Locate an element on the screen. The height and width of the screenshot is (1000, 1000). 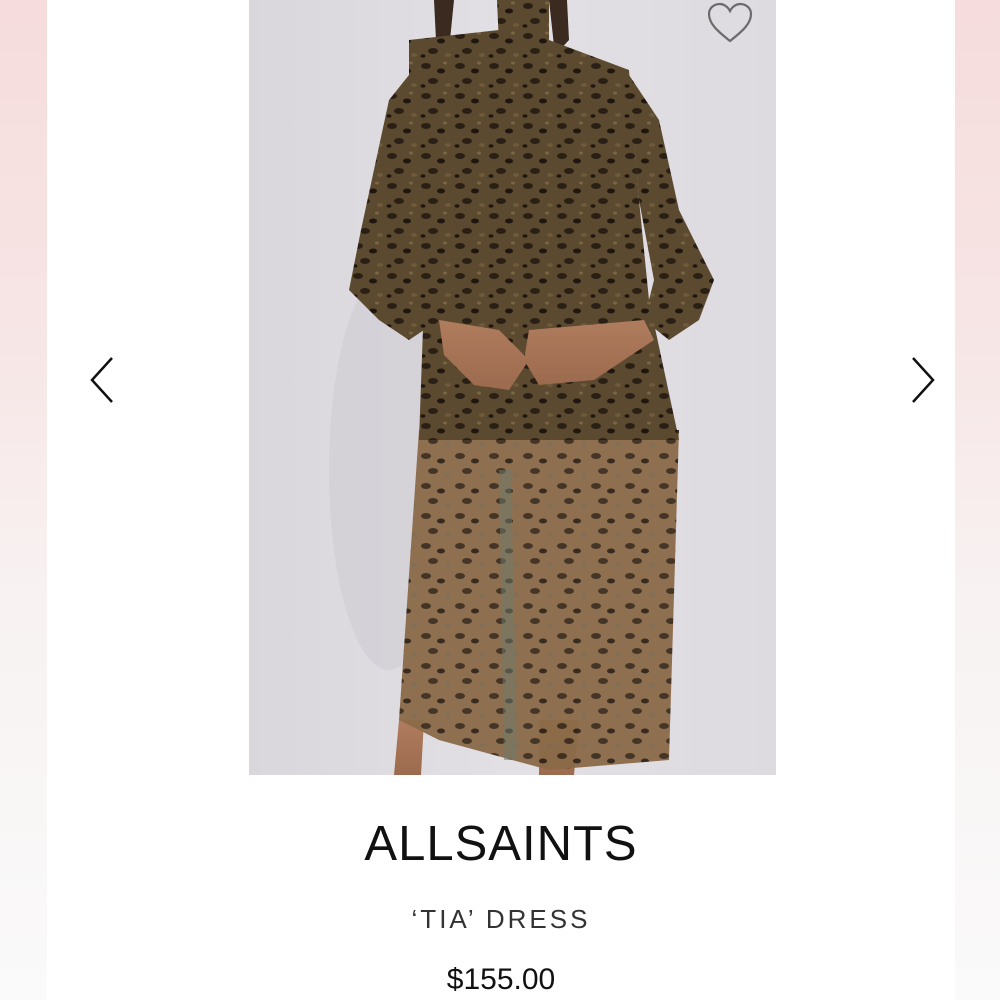
chevron-left-icon is located at coordinates (101, 380).